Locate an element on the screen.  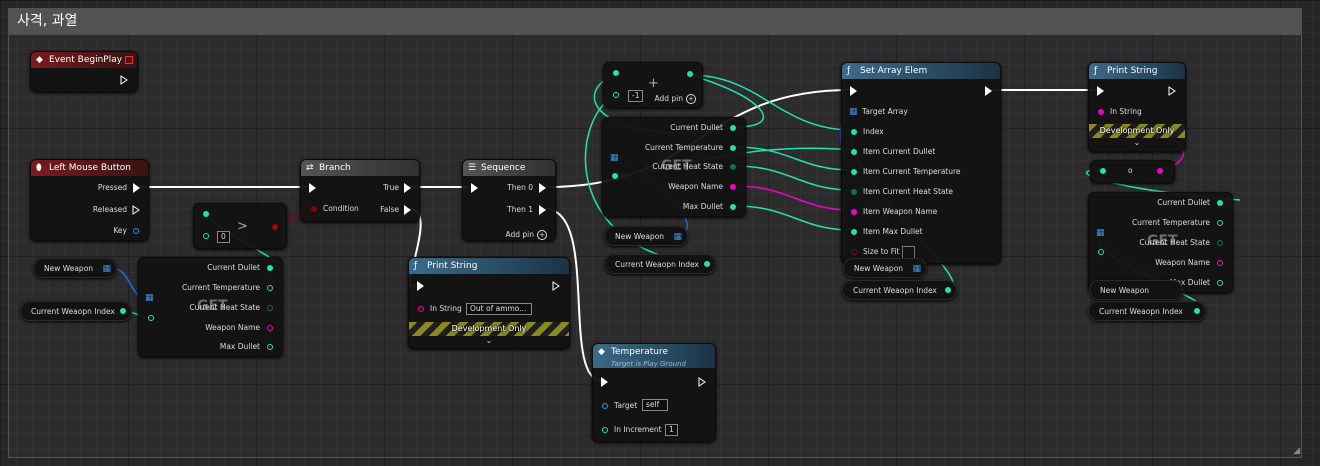
array-icon: ▦ is located at coordinates (106, 269).